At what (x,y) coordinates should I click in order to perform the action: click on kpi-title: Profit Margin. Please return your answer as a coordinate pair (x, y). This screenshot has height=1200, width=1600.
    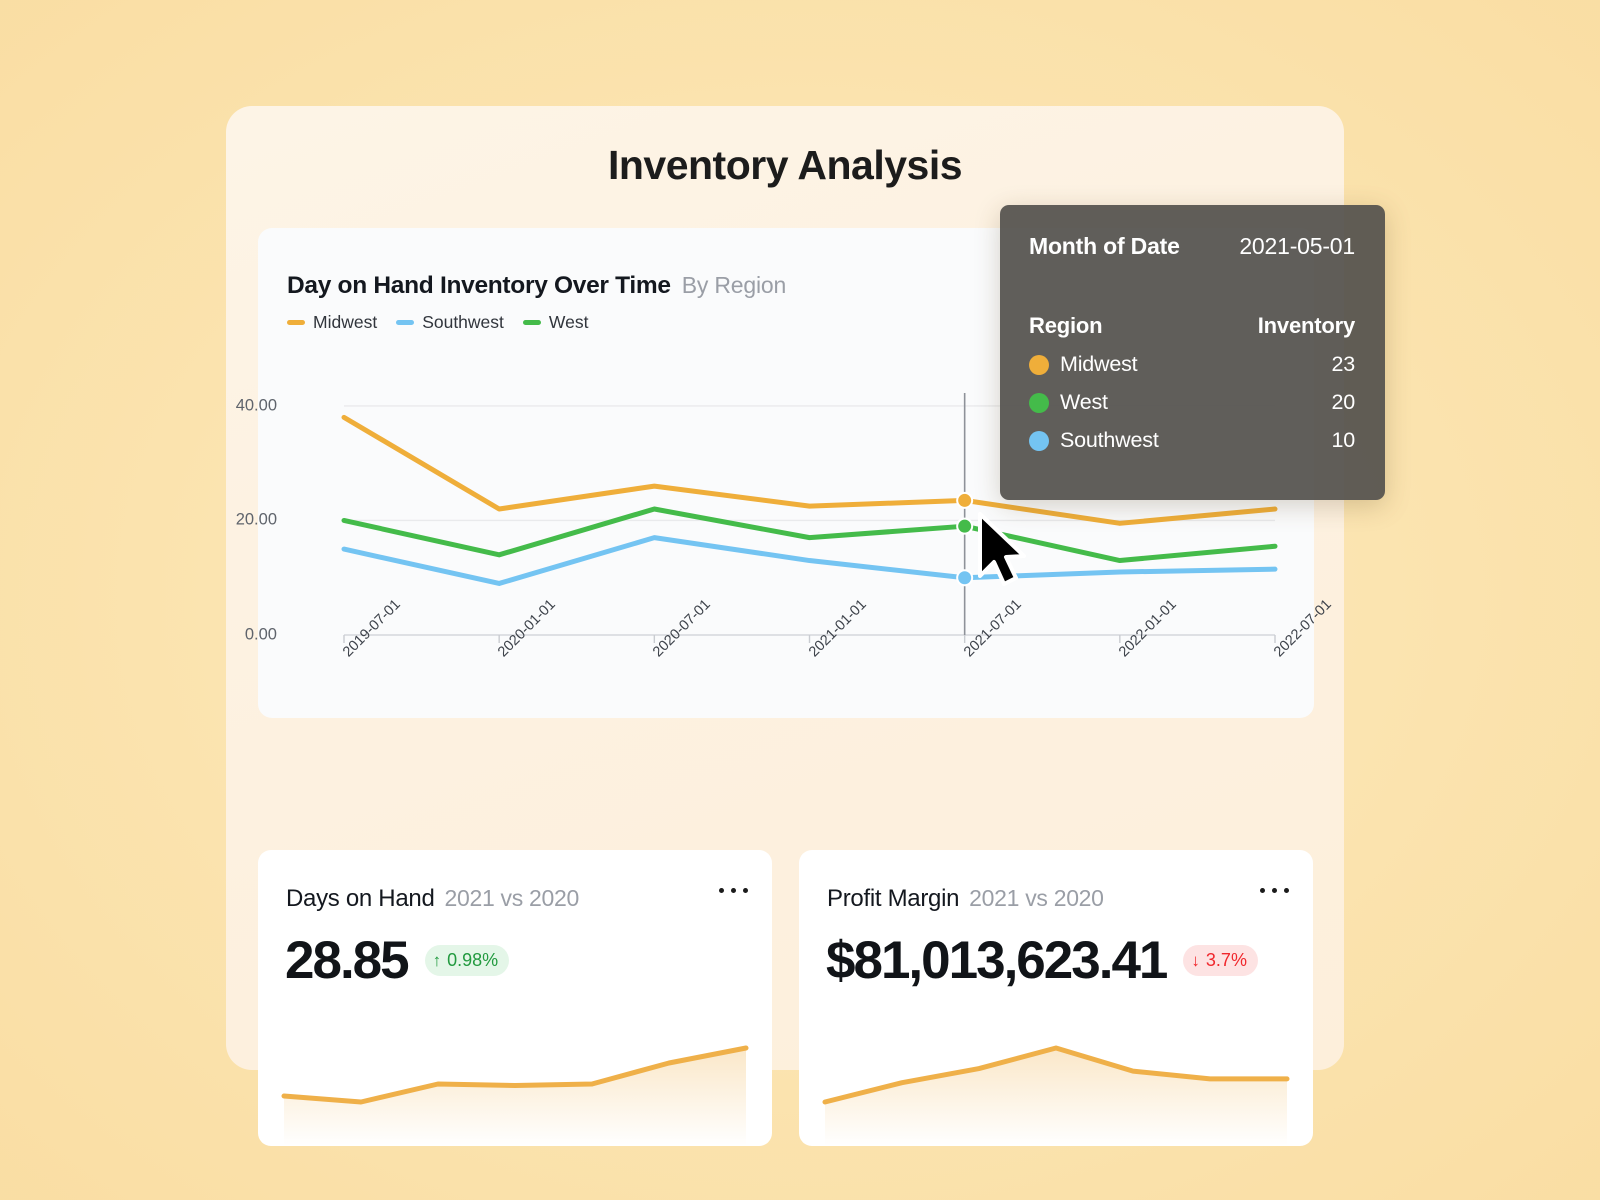
    Looking at the image, I should click on (893, 898).